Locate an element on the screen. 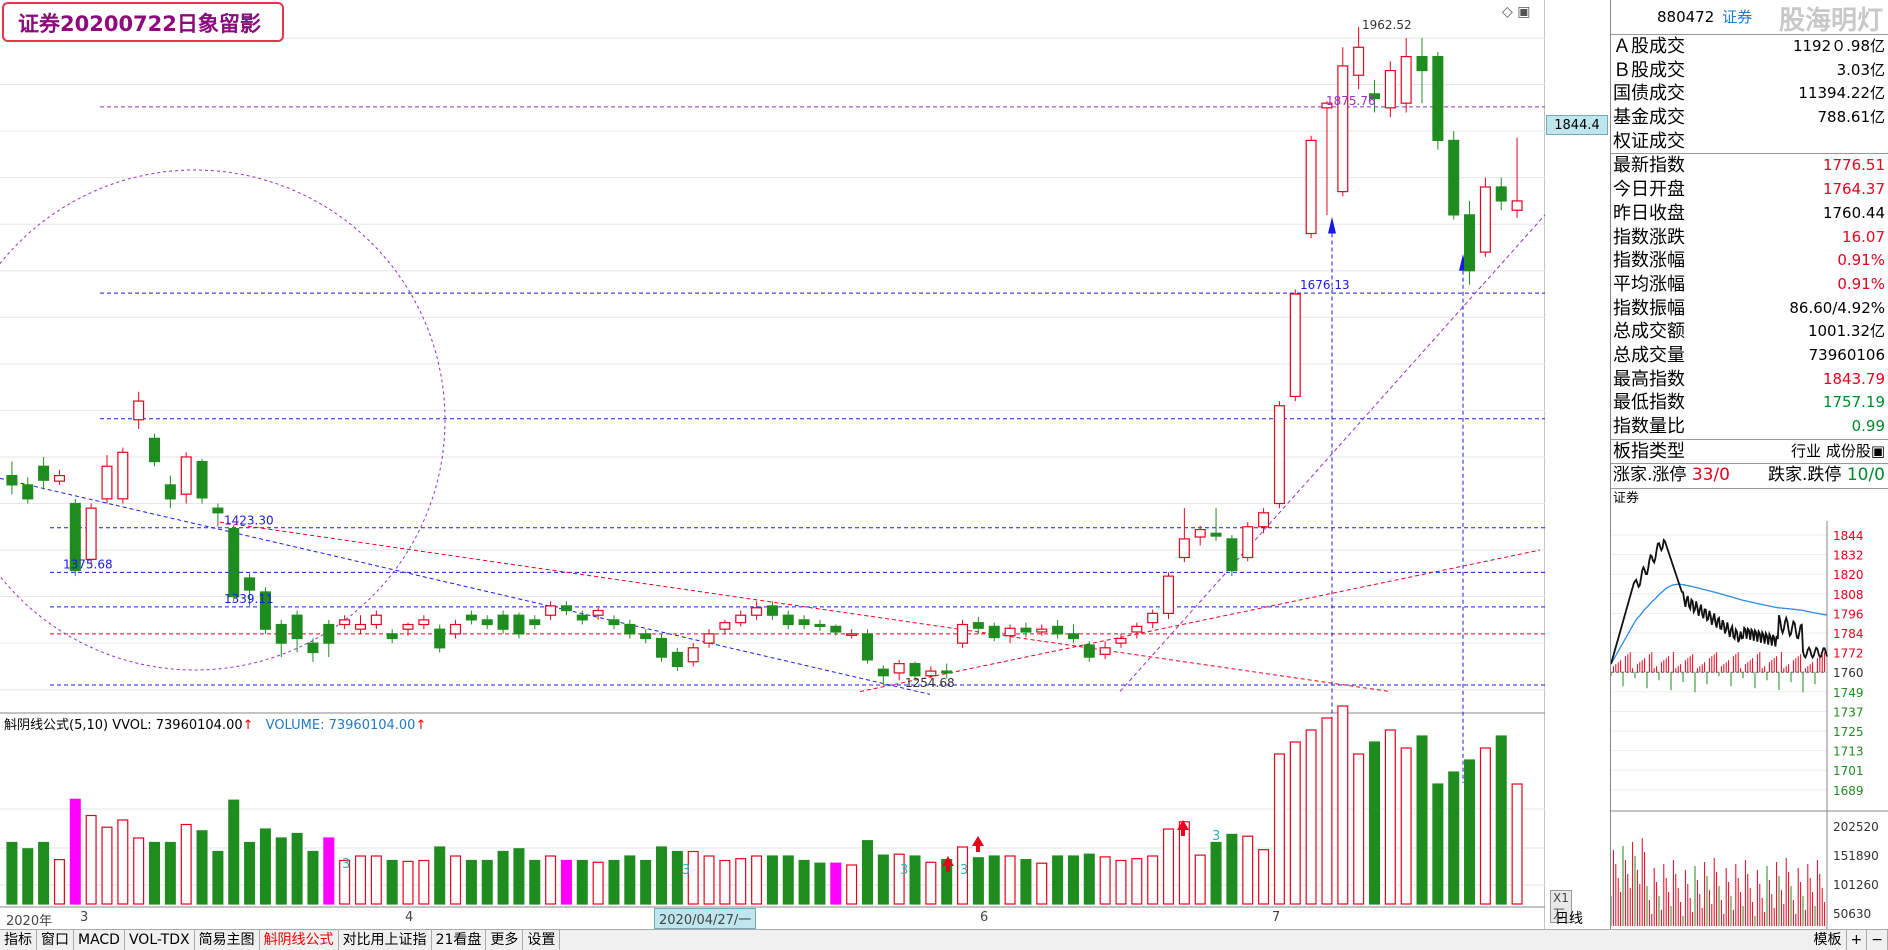  zoom-out-button: − is located at coordinates (1877, 940).